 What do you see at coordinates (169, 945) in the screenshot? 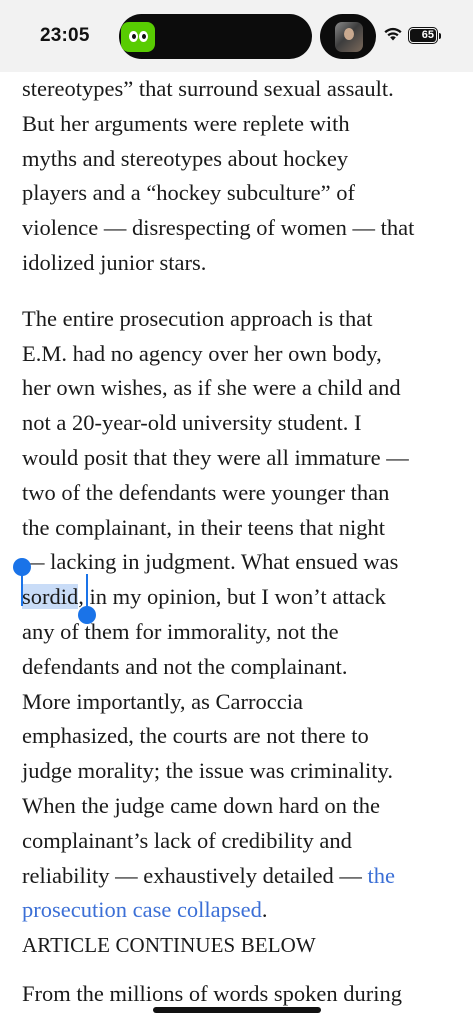
I see `article-continues-label: ARTICLE CONTINUES BELOW` at bounding box center [169, 945].